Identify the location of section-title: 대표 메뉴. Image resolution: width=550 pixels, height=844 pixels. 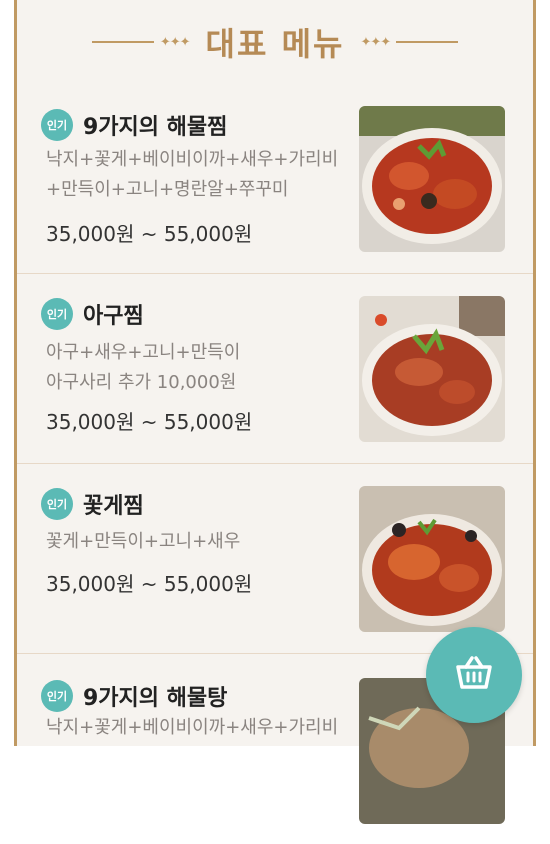
(275, 44).